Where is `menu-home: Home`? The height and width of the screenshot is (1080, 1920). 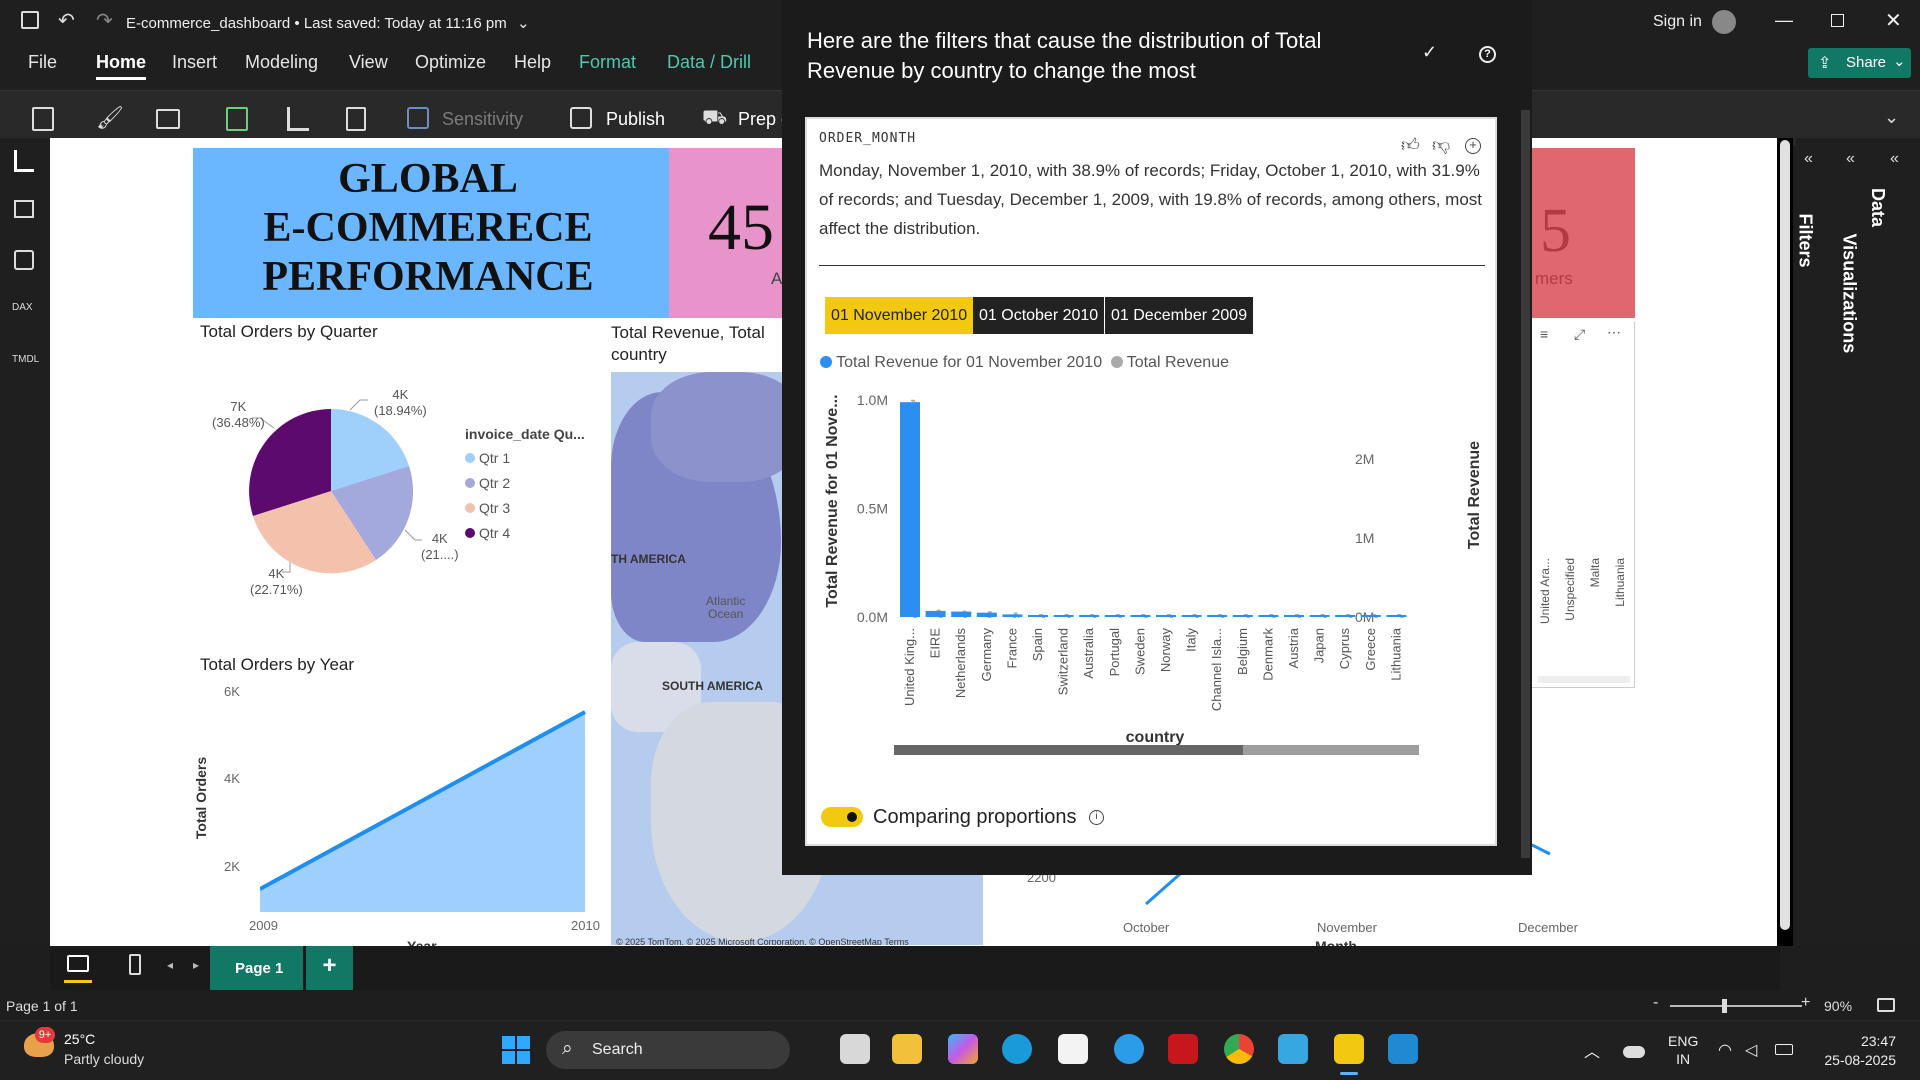
menu-home: Home is located at coordinates (121, 66).